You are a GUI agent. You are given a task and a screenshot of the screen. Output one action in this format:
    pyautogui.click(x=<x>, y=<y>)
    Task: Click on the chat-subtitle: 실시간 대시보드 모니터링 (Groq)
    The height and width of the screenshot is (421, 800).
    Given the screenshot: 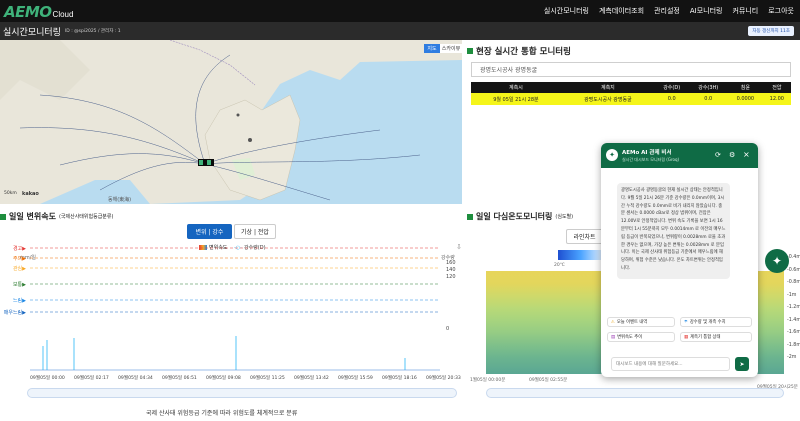 What is the action you would take?
    pyautogui.click(x=651, y=159)
    